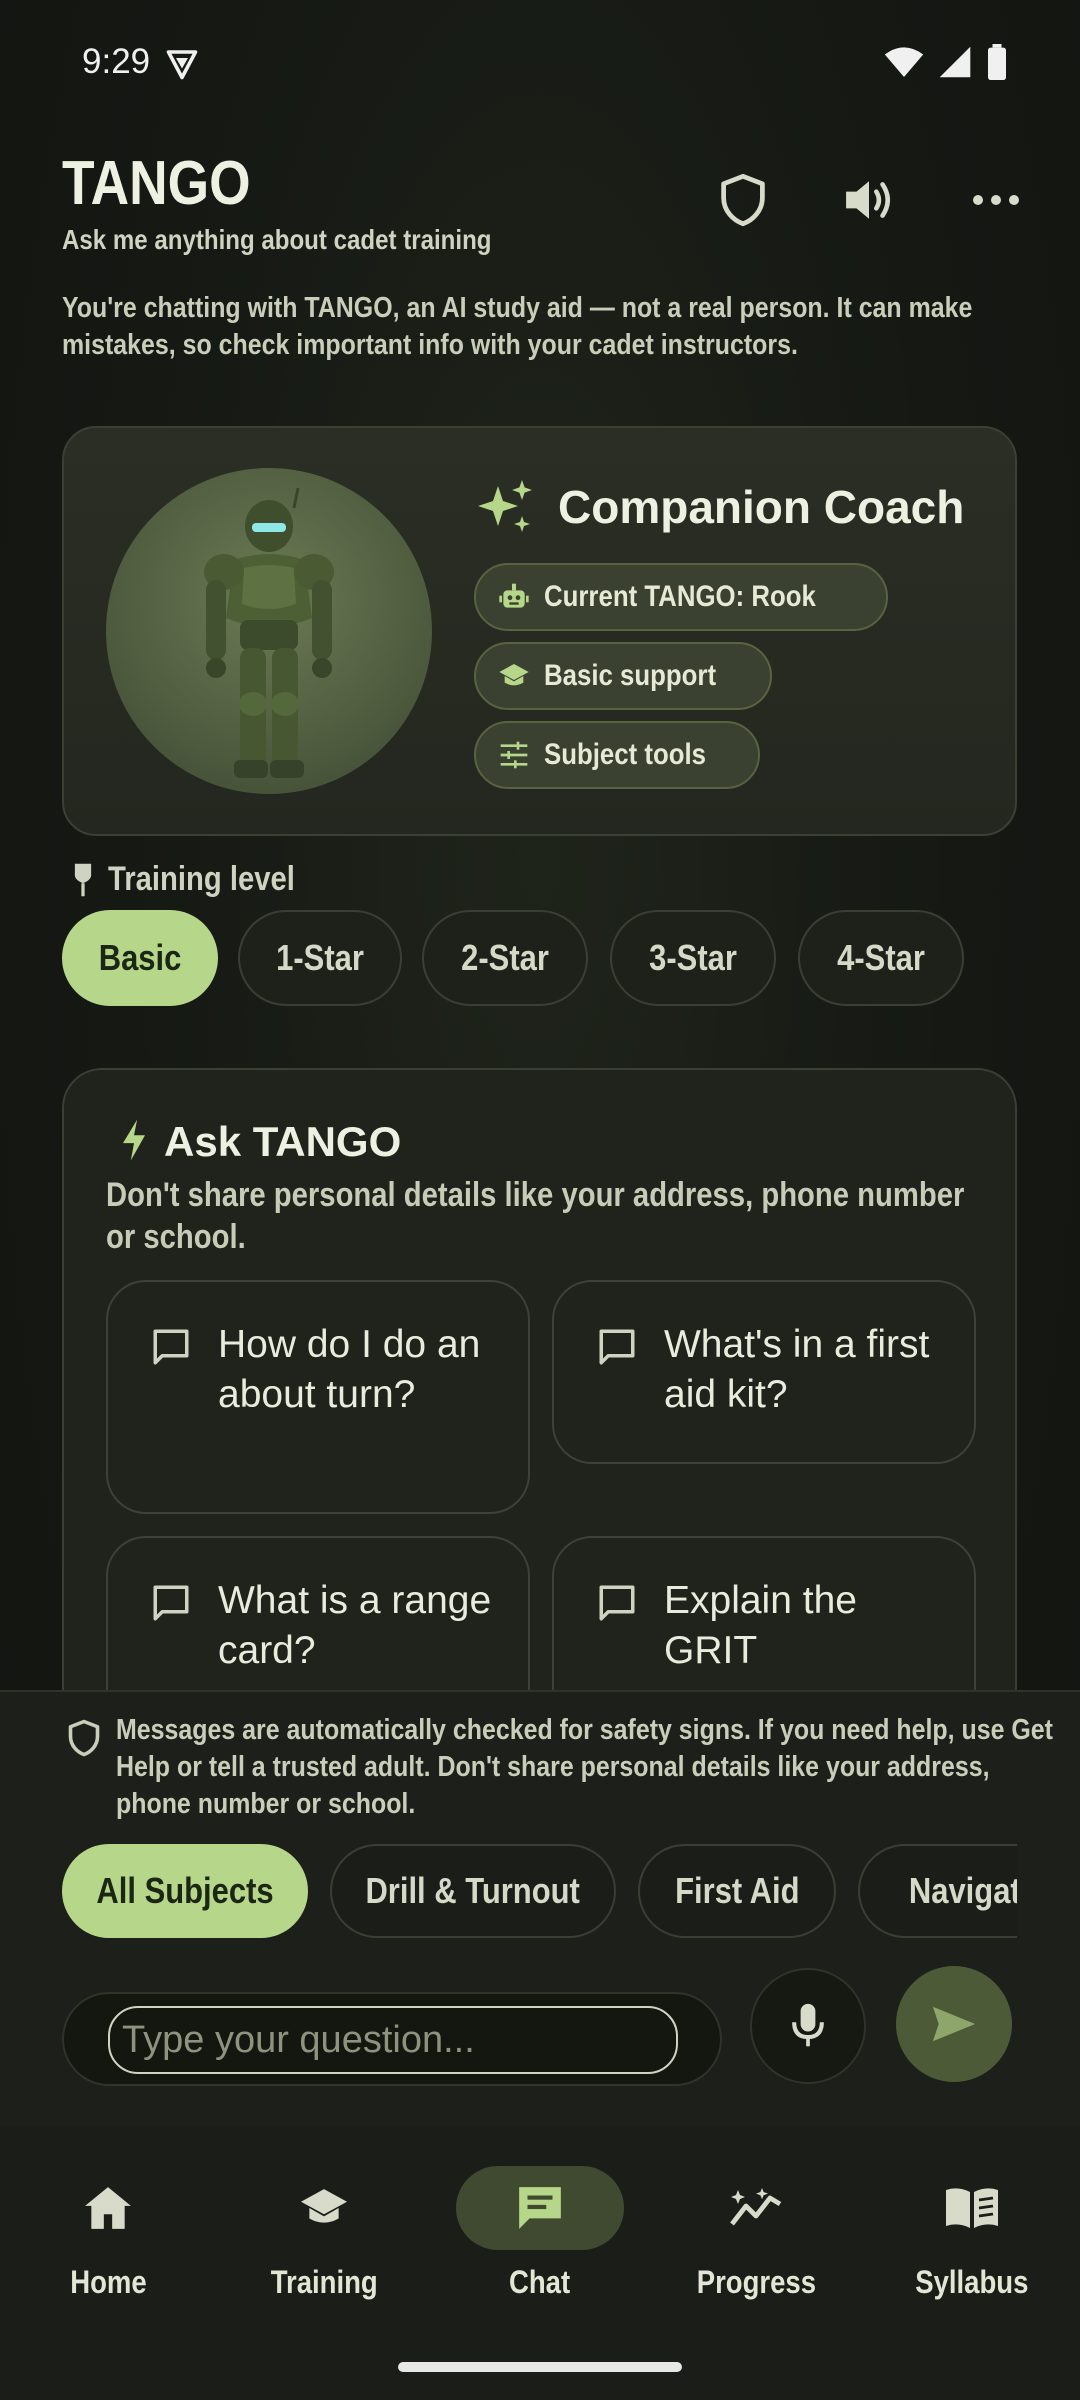 The image size is (1080, 2400). What do you see at coordinates (540, 2241) in the screenshot?
I see `nav-chat: Chat` at bounding box center [540, 2241].